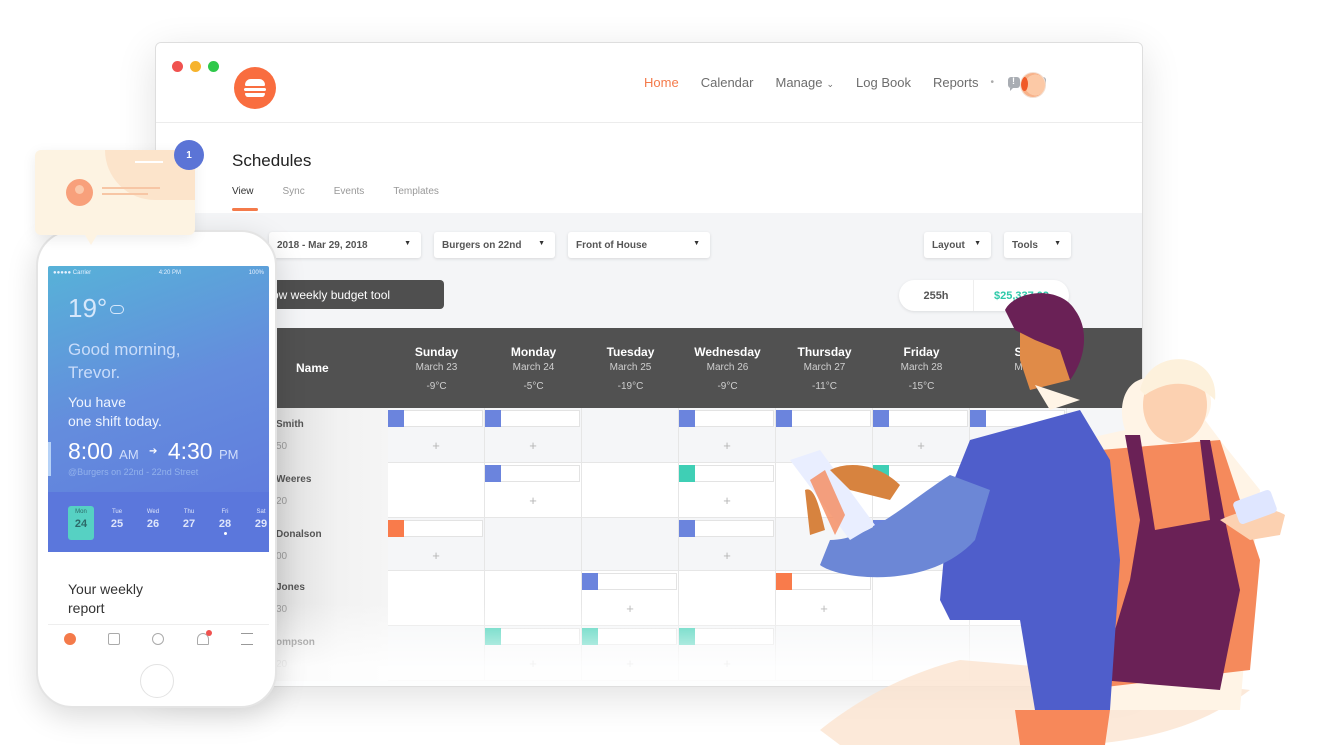 The height and width of the screenshot is (748, 1325). What do you see at coordinates (294, 198) in the screenshot?
I see `tab-sync: Sync` at bounding box center [294, 198].